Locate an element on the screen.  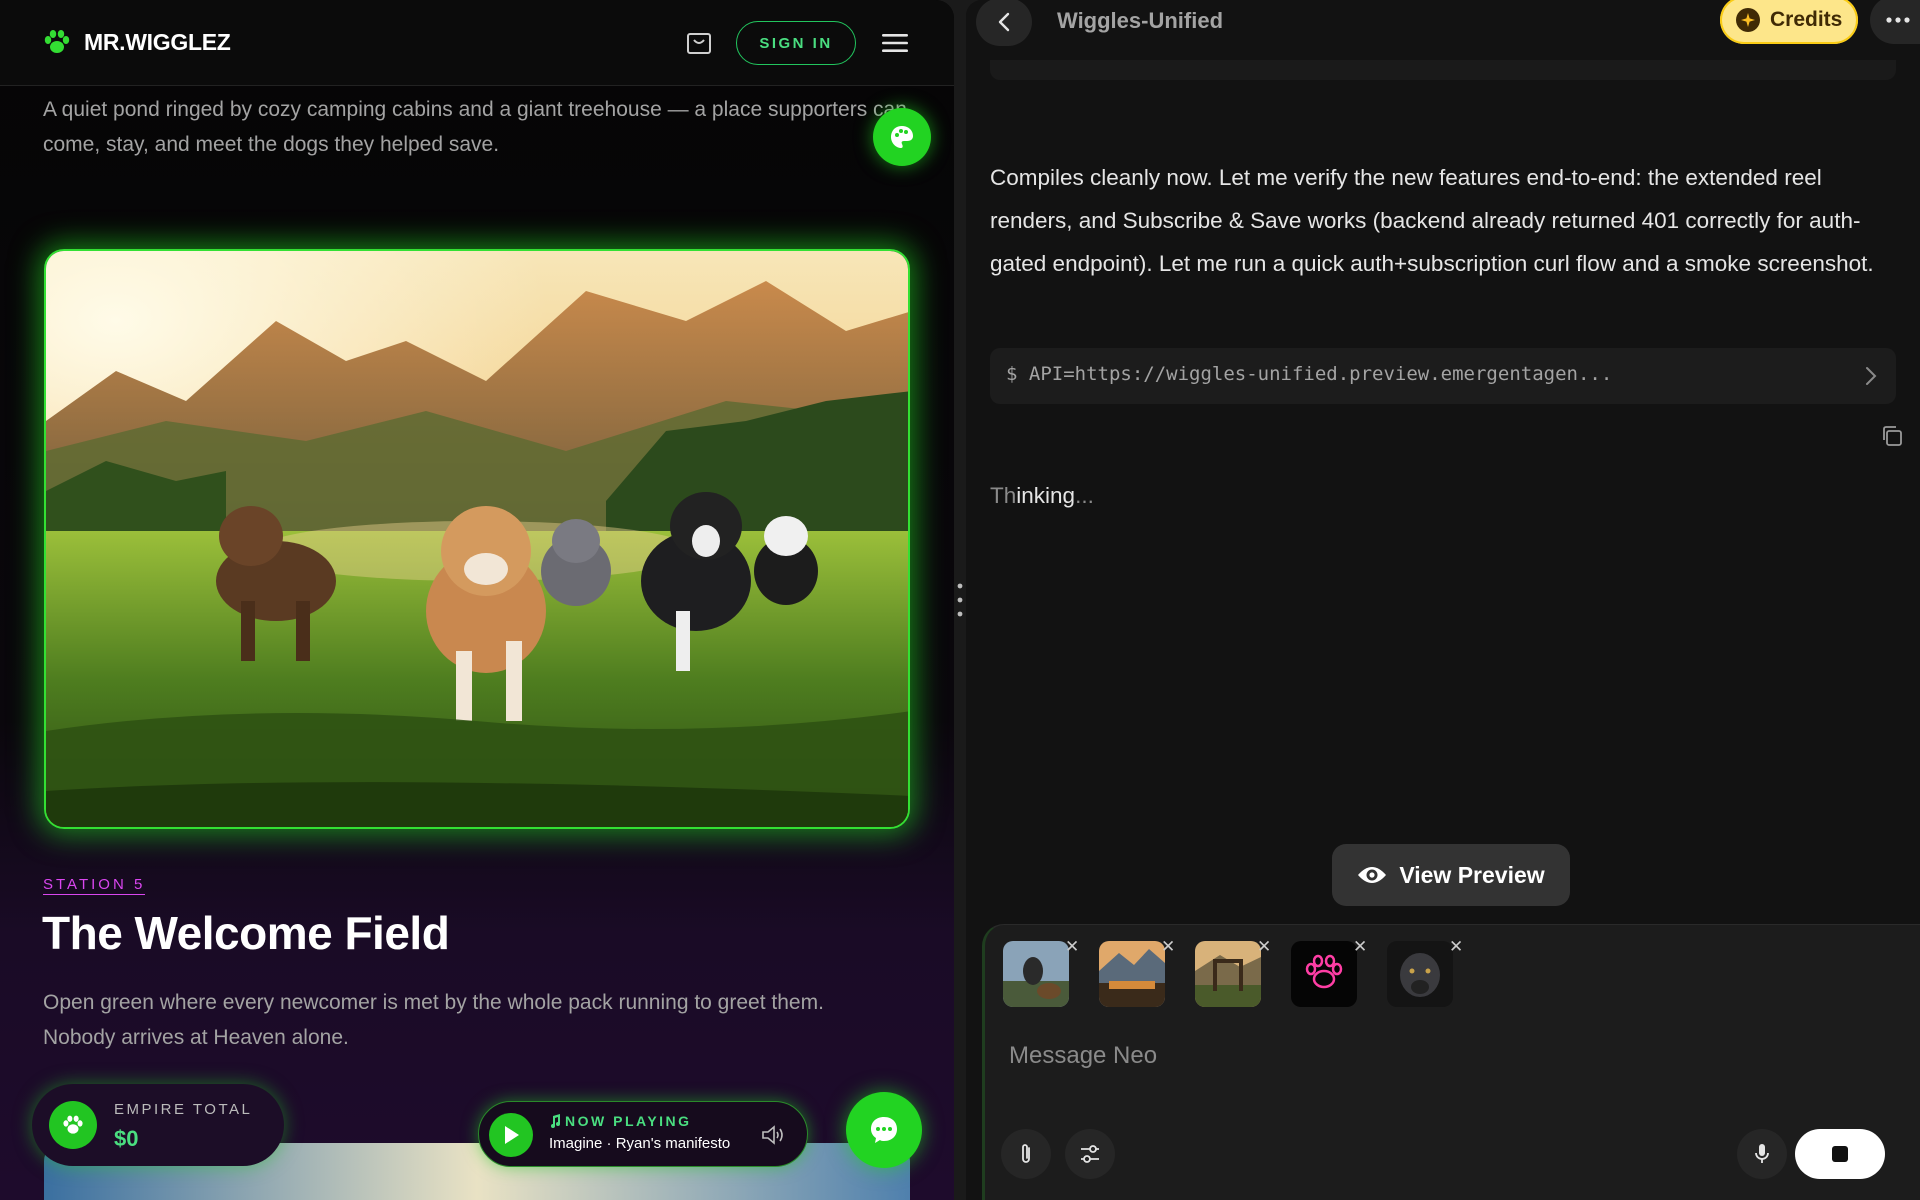
view-preview-button: View Preview is located at coordinates (1451, 875).